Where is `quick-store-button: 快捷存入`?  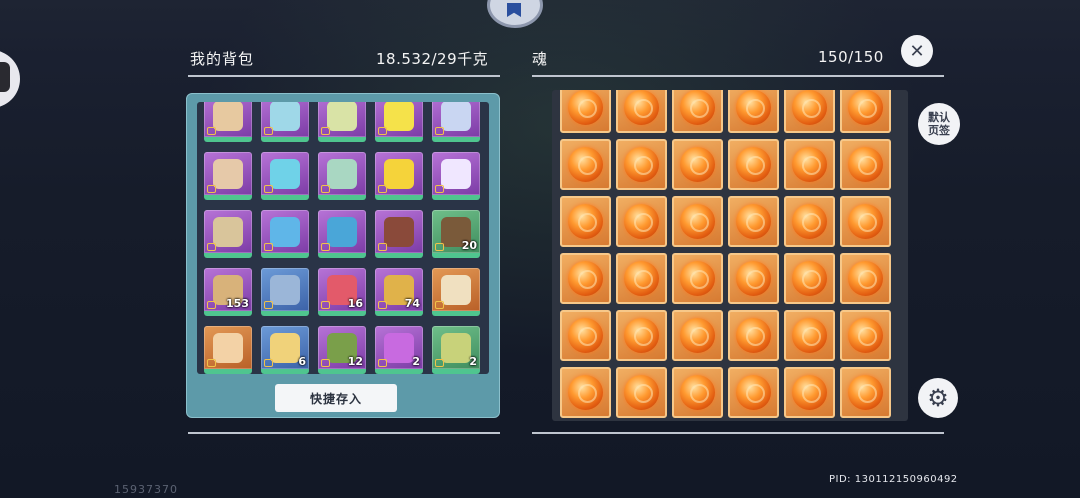 quick-store-button: 快捷存入 is located at coordinates (336, 398).